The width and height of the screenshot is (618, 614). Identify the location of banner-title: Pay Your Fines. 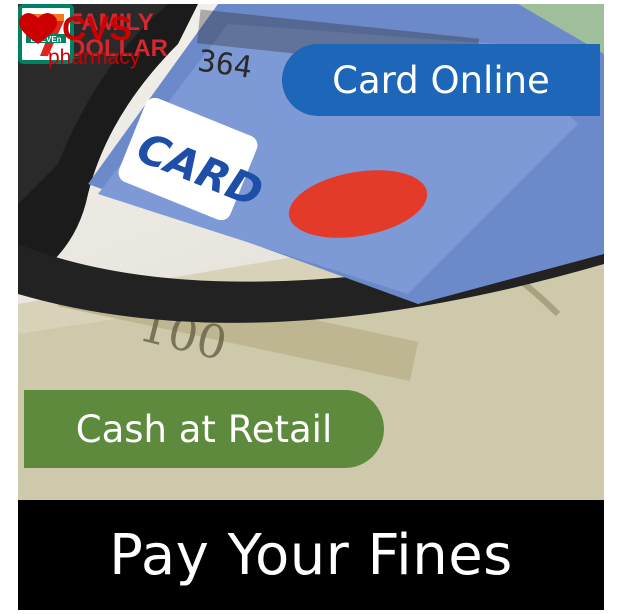
(311, 555).